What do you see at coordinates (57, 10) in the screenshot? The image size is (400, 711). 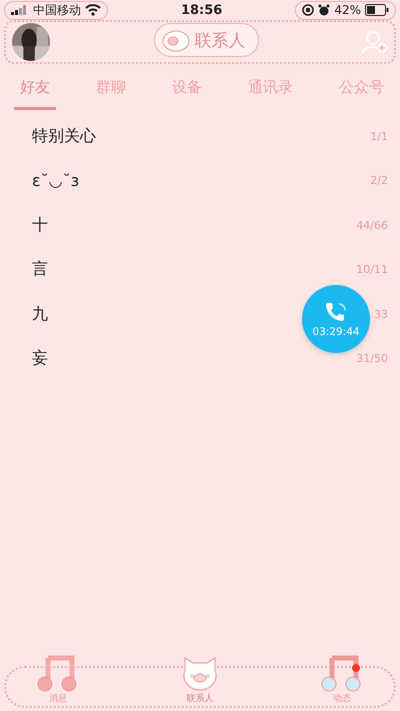 I see `carrier-name: 中国移动` at bounding box center [57, 10].